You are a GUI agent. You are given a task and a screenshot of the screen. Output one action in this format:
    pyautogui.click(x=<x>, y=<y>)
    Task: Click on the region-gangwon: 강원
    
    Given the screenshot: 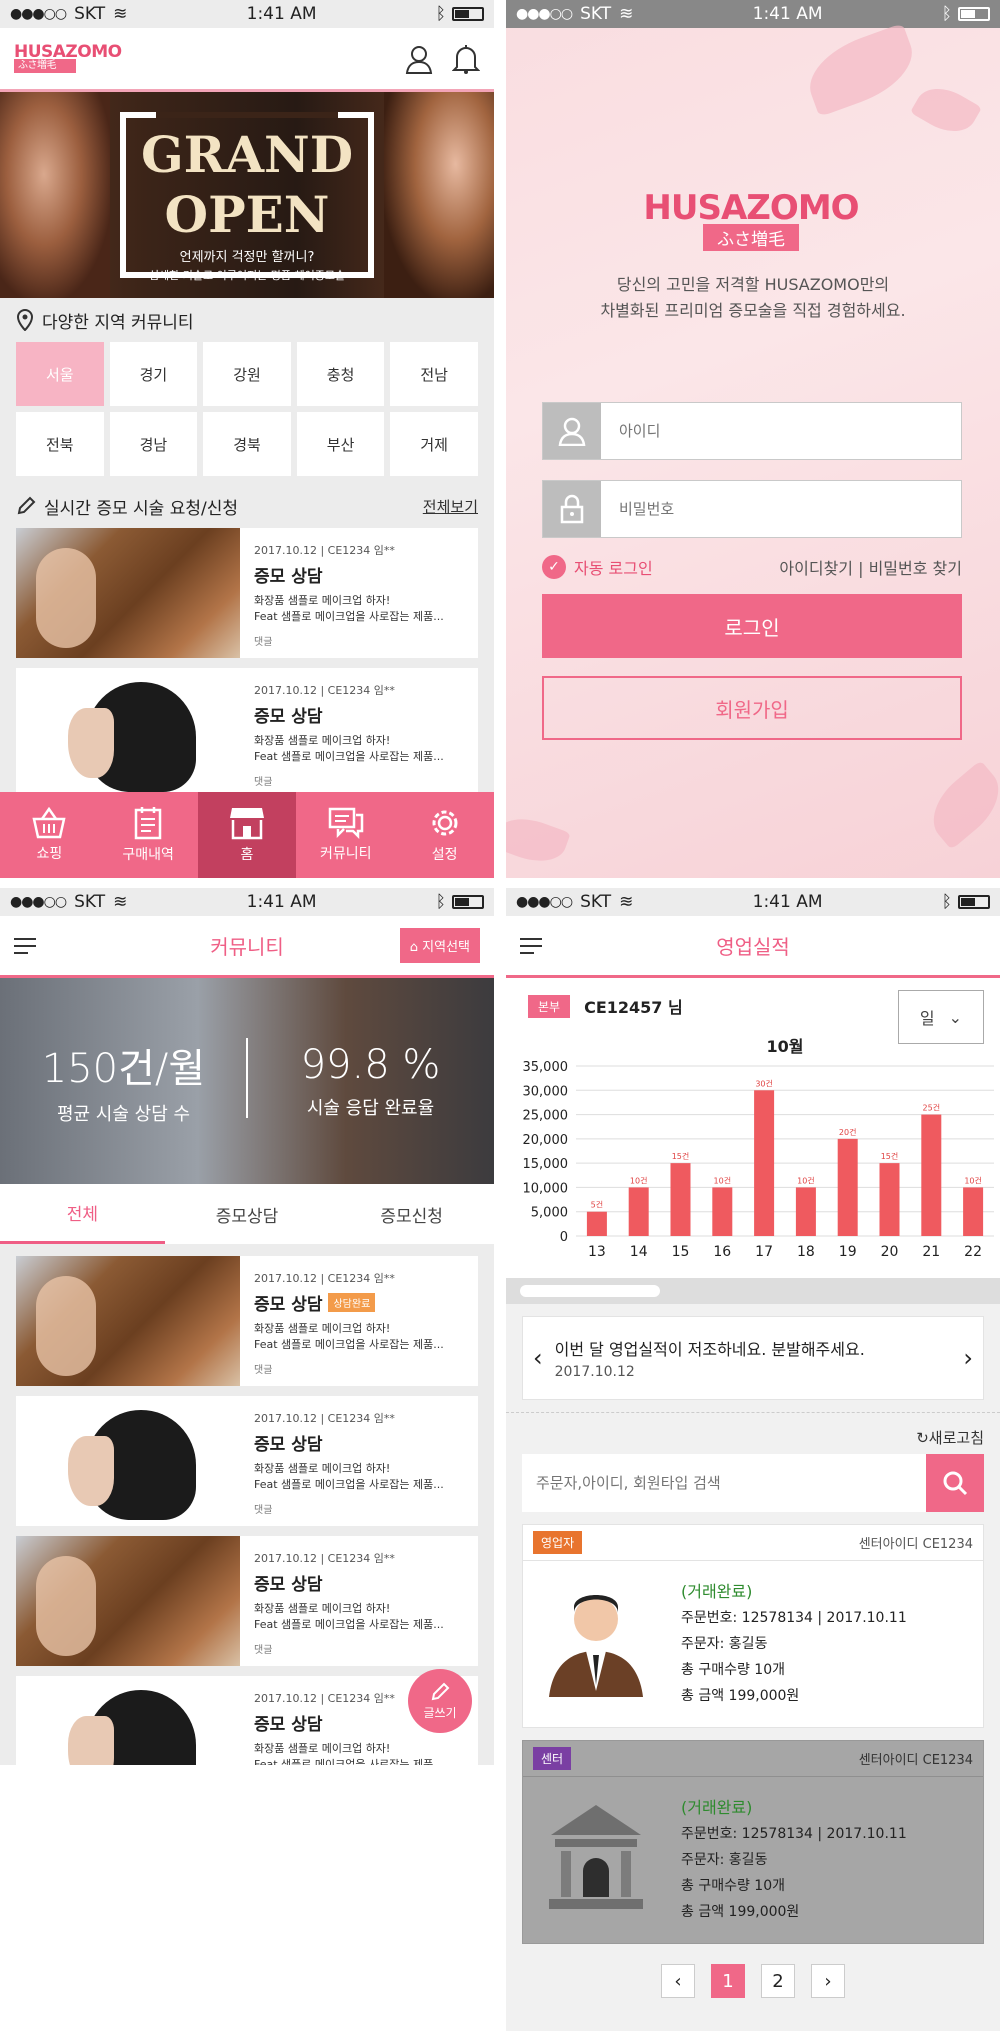 What is the action you would take?
    pyautogui.click(x=247, y=374)
    